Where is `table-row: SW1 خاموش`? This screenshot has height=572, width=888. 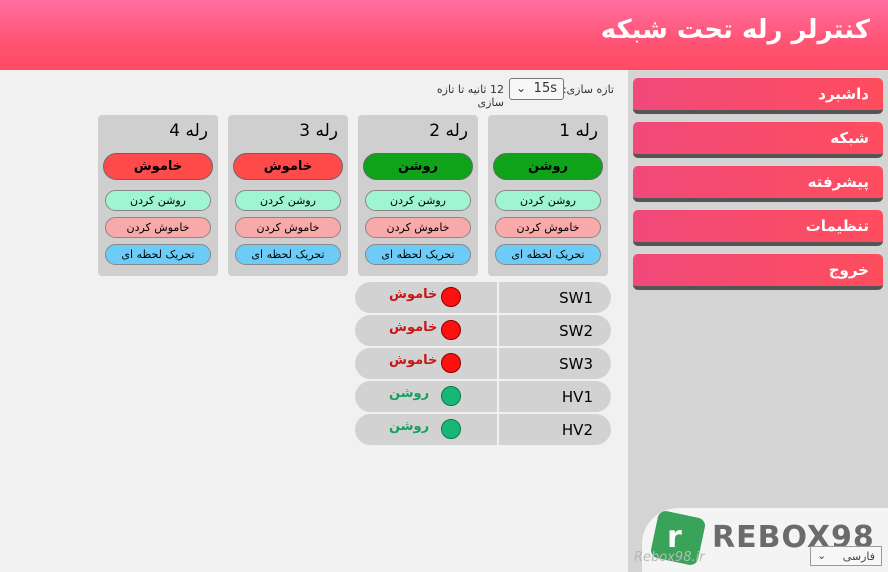
table-row: SW1 خاموش is located at coordinates (483, 297).